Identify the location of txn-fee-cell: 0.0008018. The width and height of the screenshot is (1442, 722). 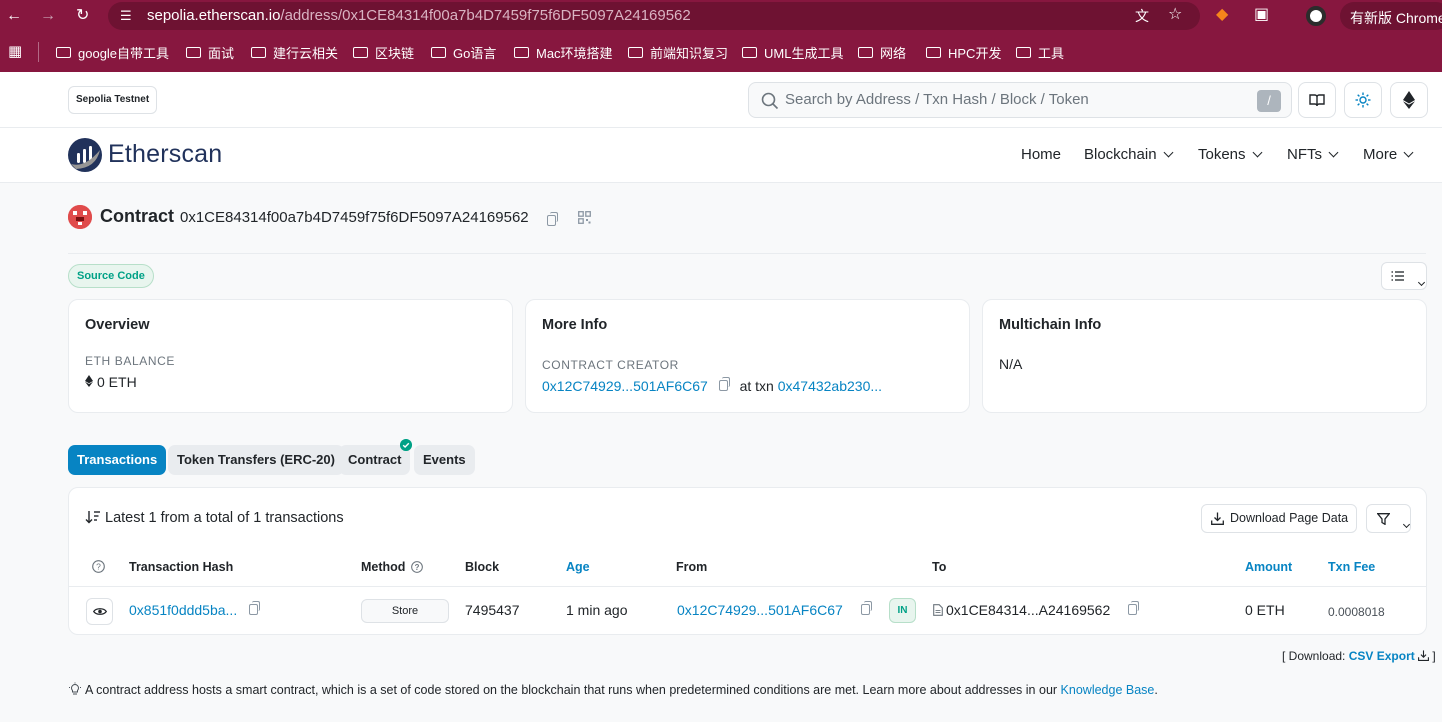
(1356, 612).